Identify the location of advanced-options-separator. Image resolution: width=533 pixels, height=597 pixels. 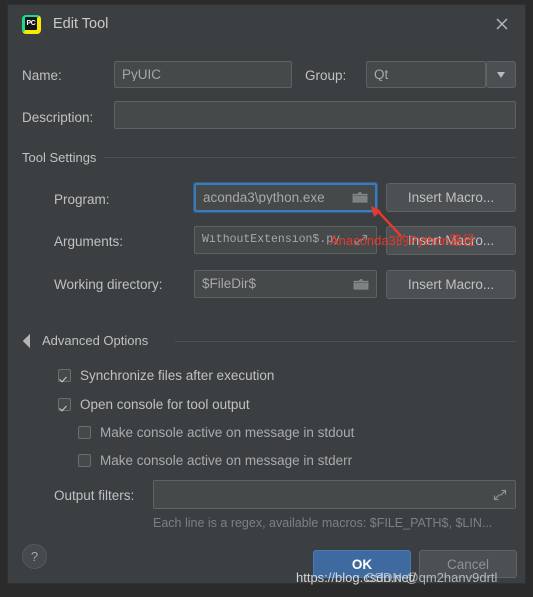
(345, 341).